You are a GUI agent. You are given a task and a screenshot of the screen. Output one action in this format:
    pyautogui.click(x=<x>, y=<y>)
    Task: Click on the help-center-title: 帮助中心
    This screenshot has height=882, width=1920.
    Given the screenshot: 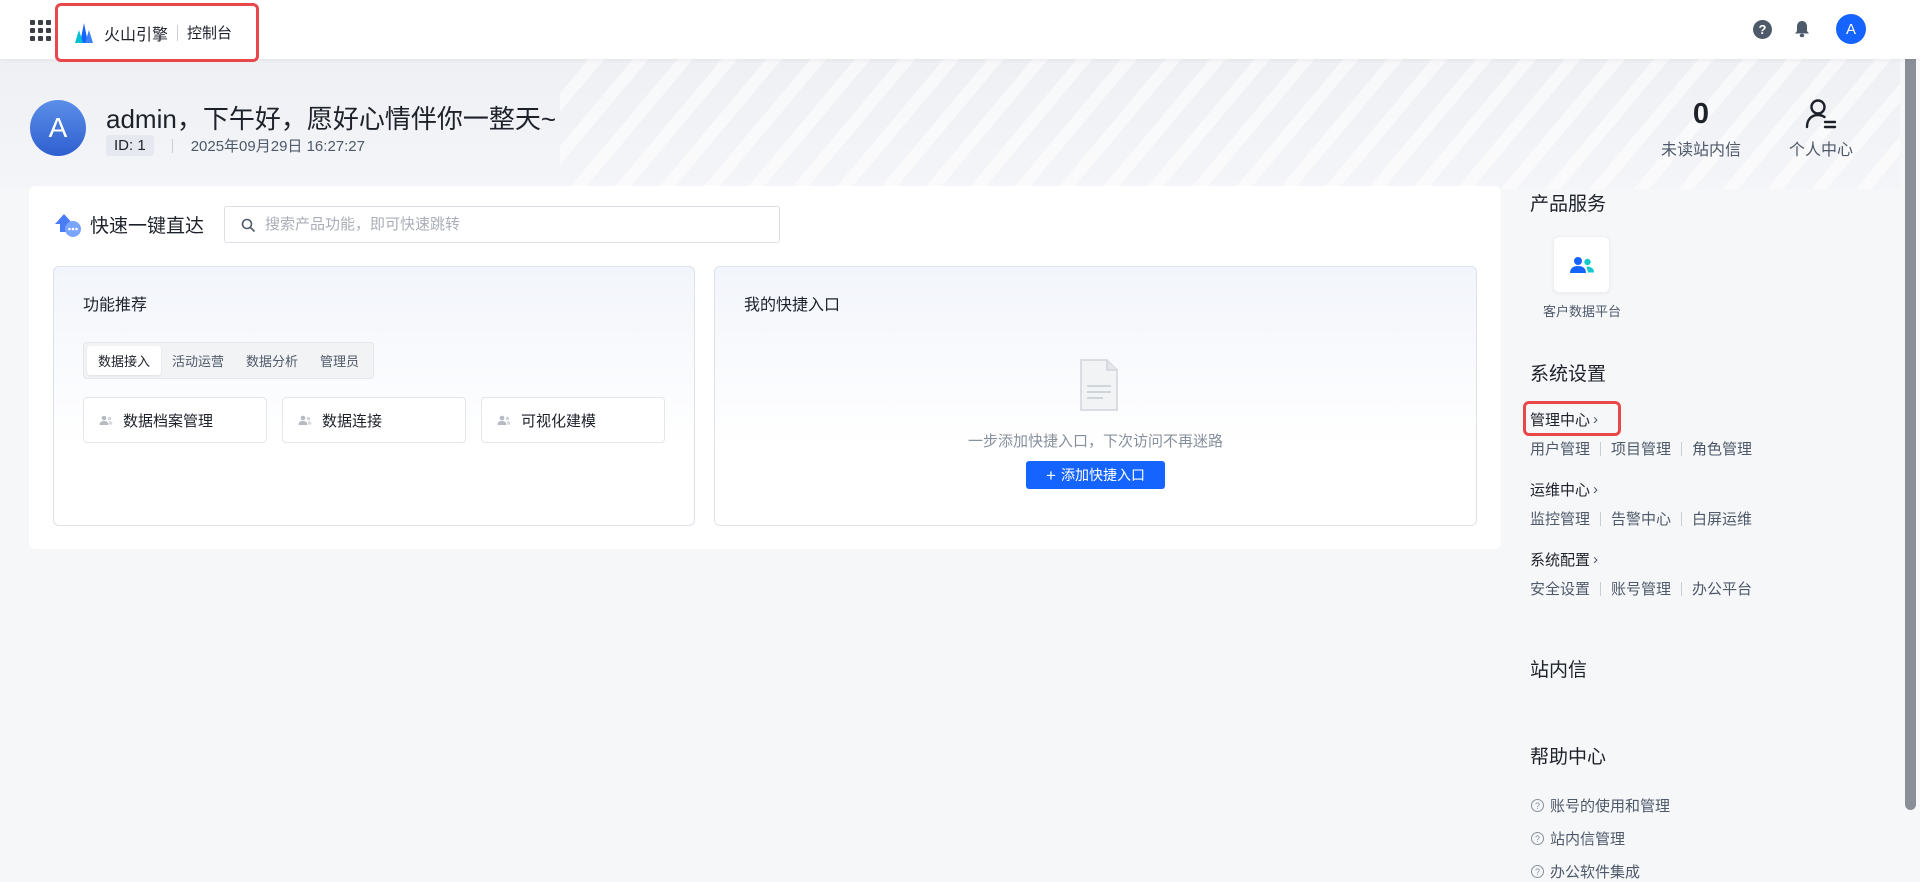 What is the action you would take?
    pyautogui.click(x=1568, y=757)
    